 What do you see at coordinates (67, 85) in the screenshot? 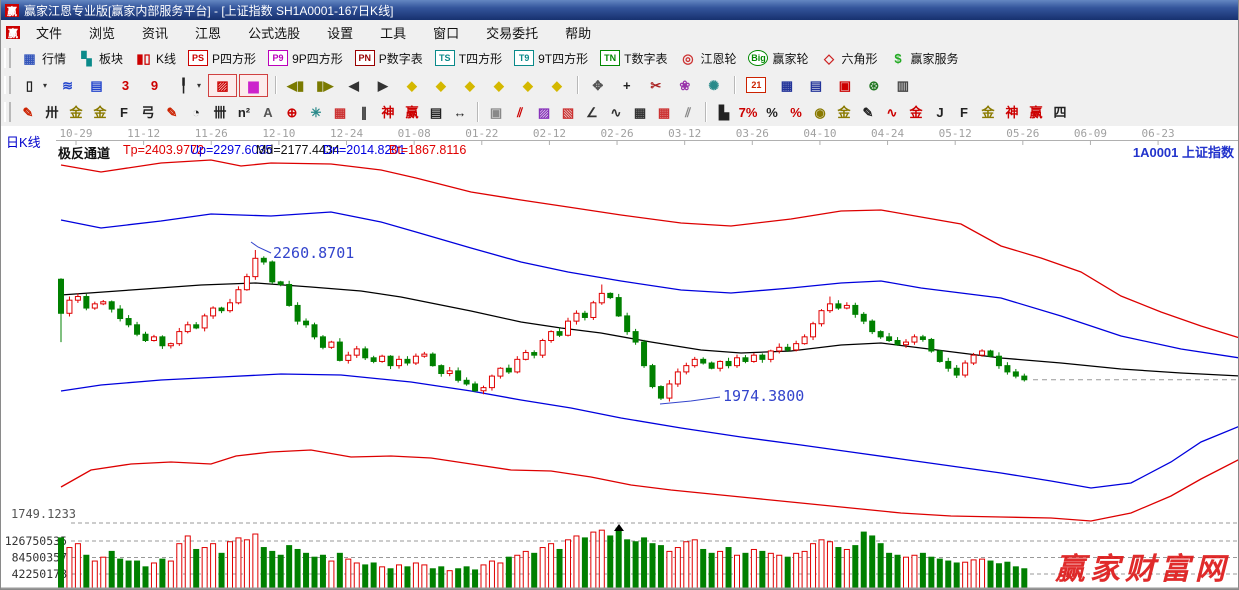
I see `chart-wave-icon: ≋` at bounding box center [67, 85].